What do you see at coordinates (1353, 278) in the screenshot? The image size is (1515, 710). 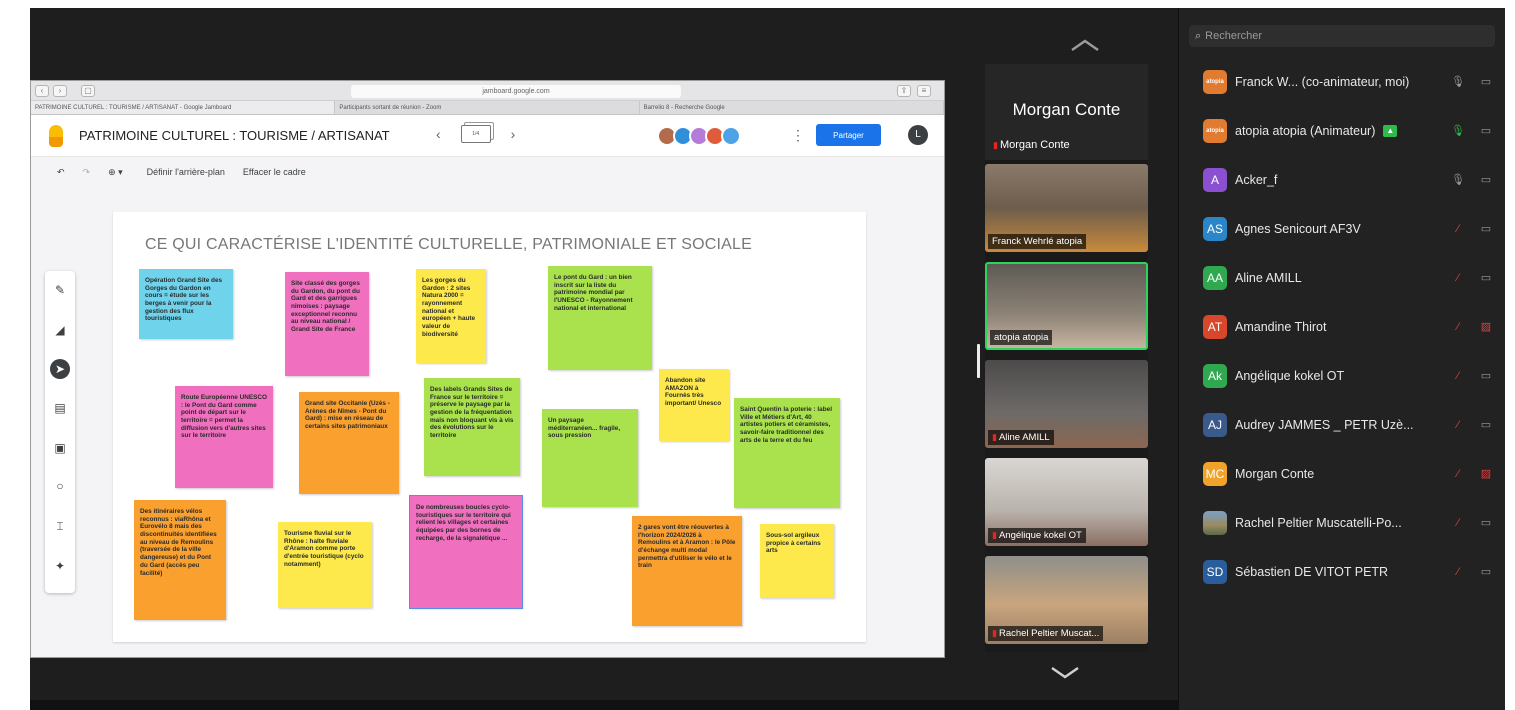 I see `participant-row: AA Aline AMILL ⁄ ▭` at bounding box center [1353, 278].